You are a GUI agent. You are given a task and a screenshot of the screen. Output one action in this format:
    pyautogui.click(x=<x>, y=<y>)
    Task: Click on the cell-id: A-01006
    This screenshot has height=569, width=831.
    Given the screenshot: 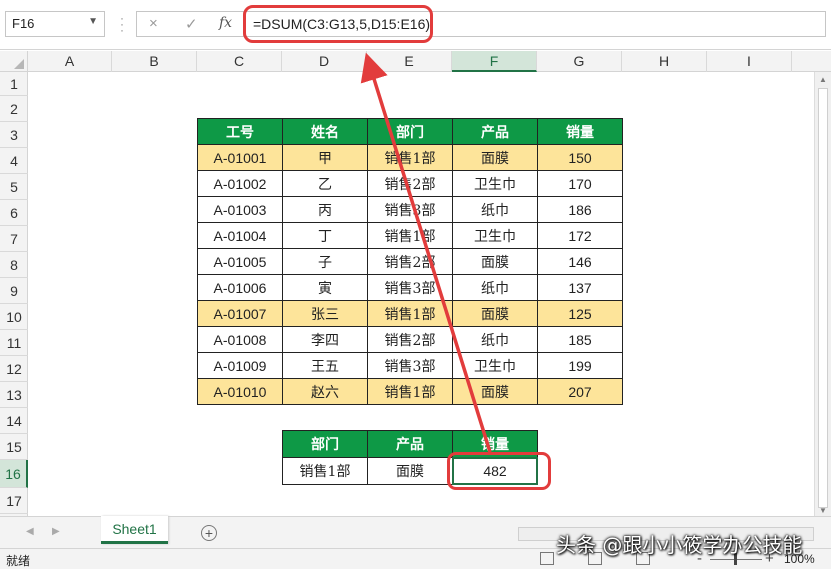 What is the action you would take?
    pyautogui.click(x=240, y=287)
    